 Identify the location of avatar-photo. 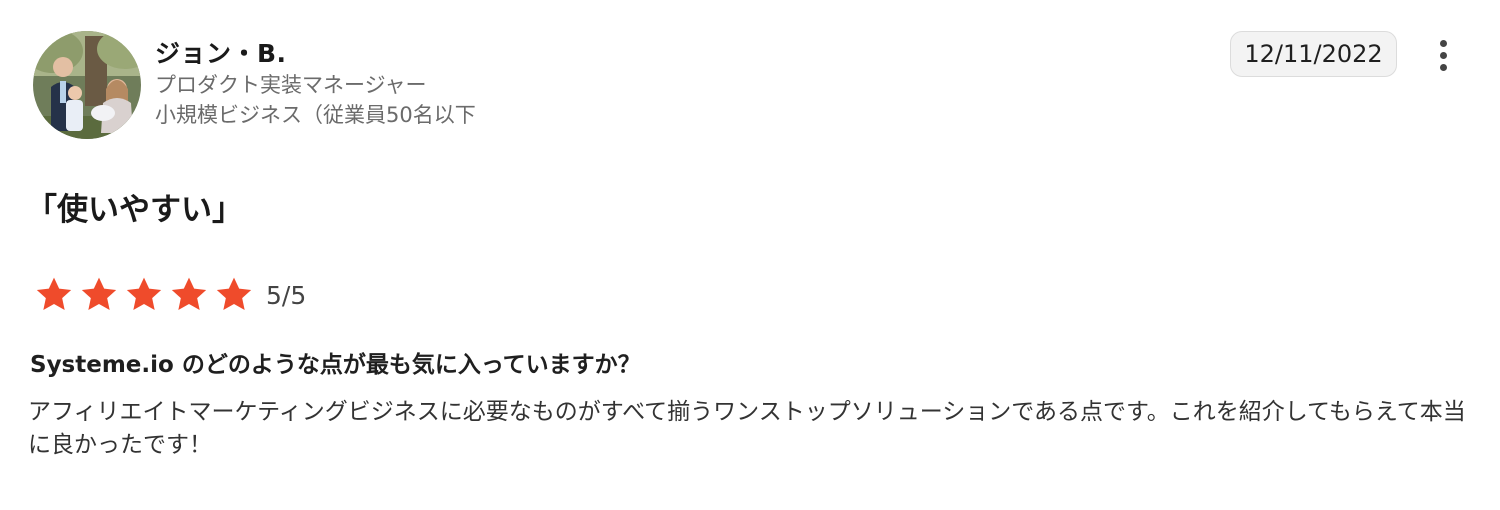
(87, 85).